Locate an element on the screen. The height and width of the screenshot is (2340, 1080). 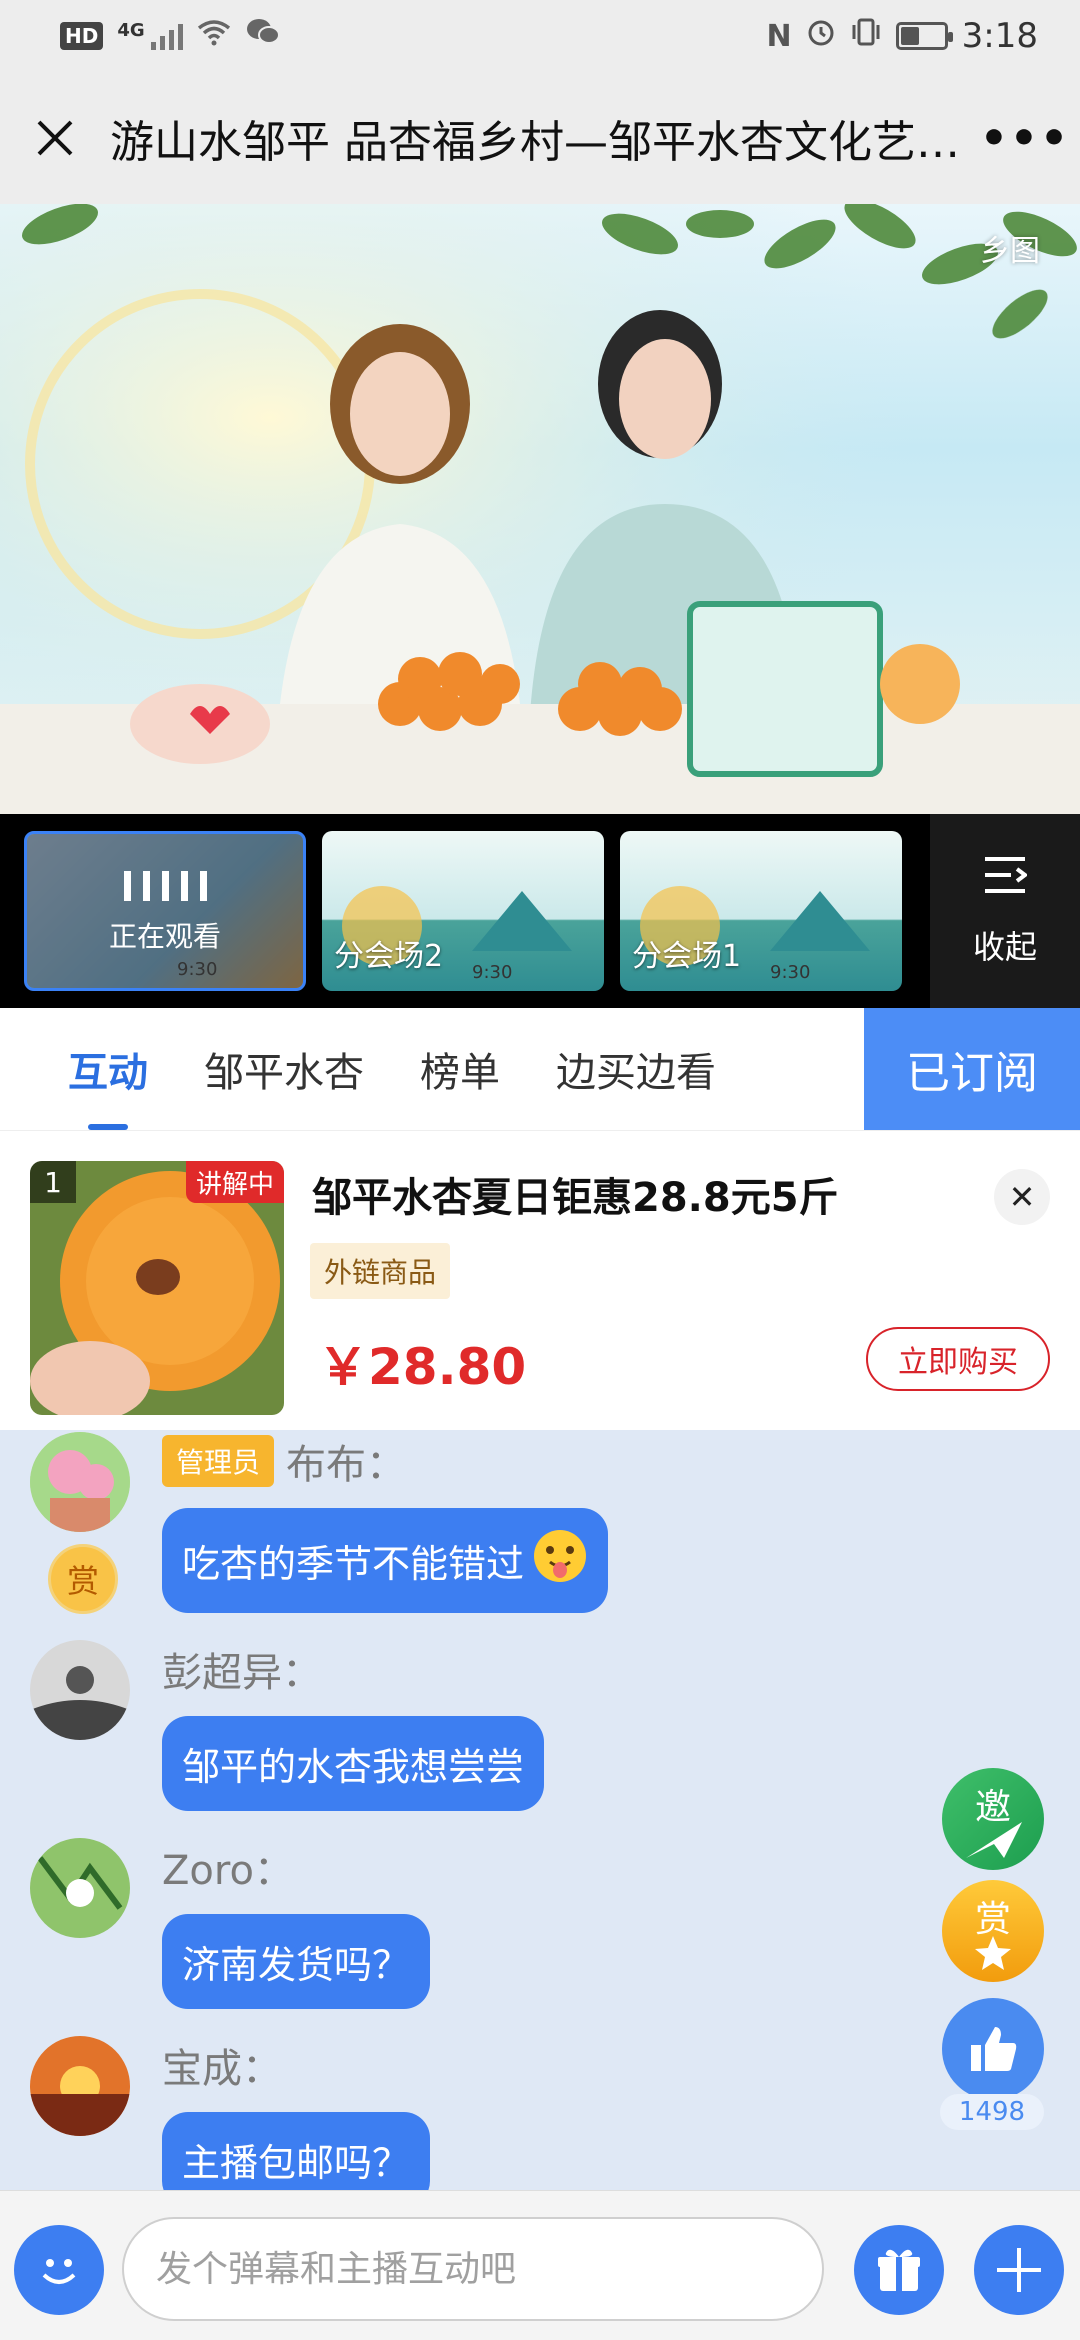
message-bubble: 济南发货吗？ is located at coordinates (296, 1961).